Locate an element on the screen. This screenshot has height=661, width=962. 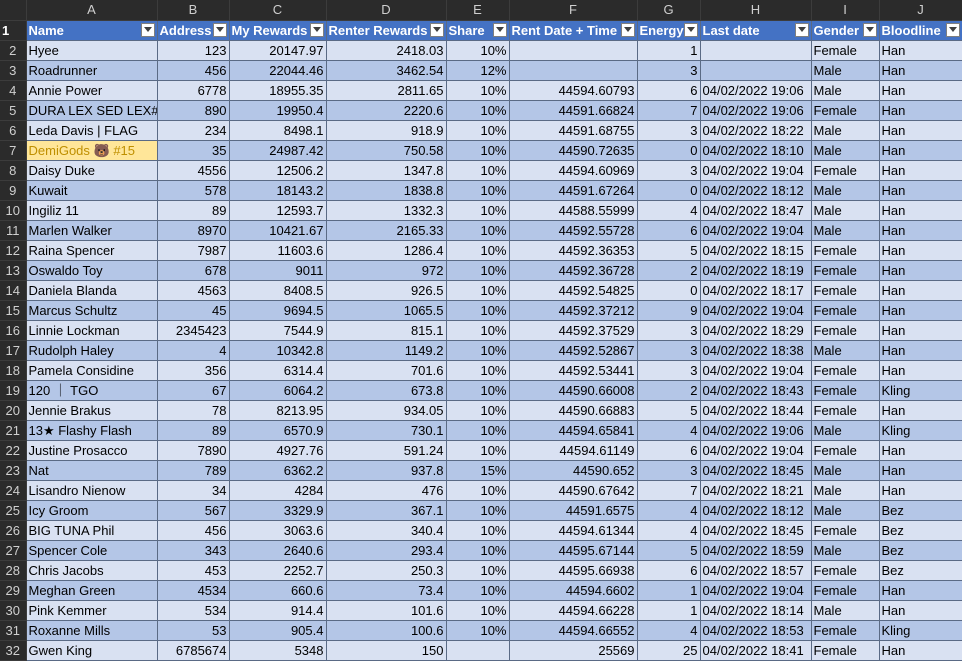
row-number: 7 is located at coordinates (13, 150).